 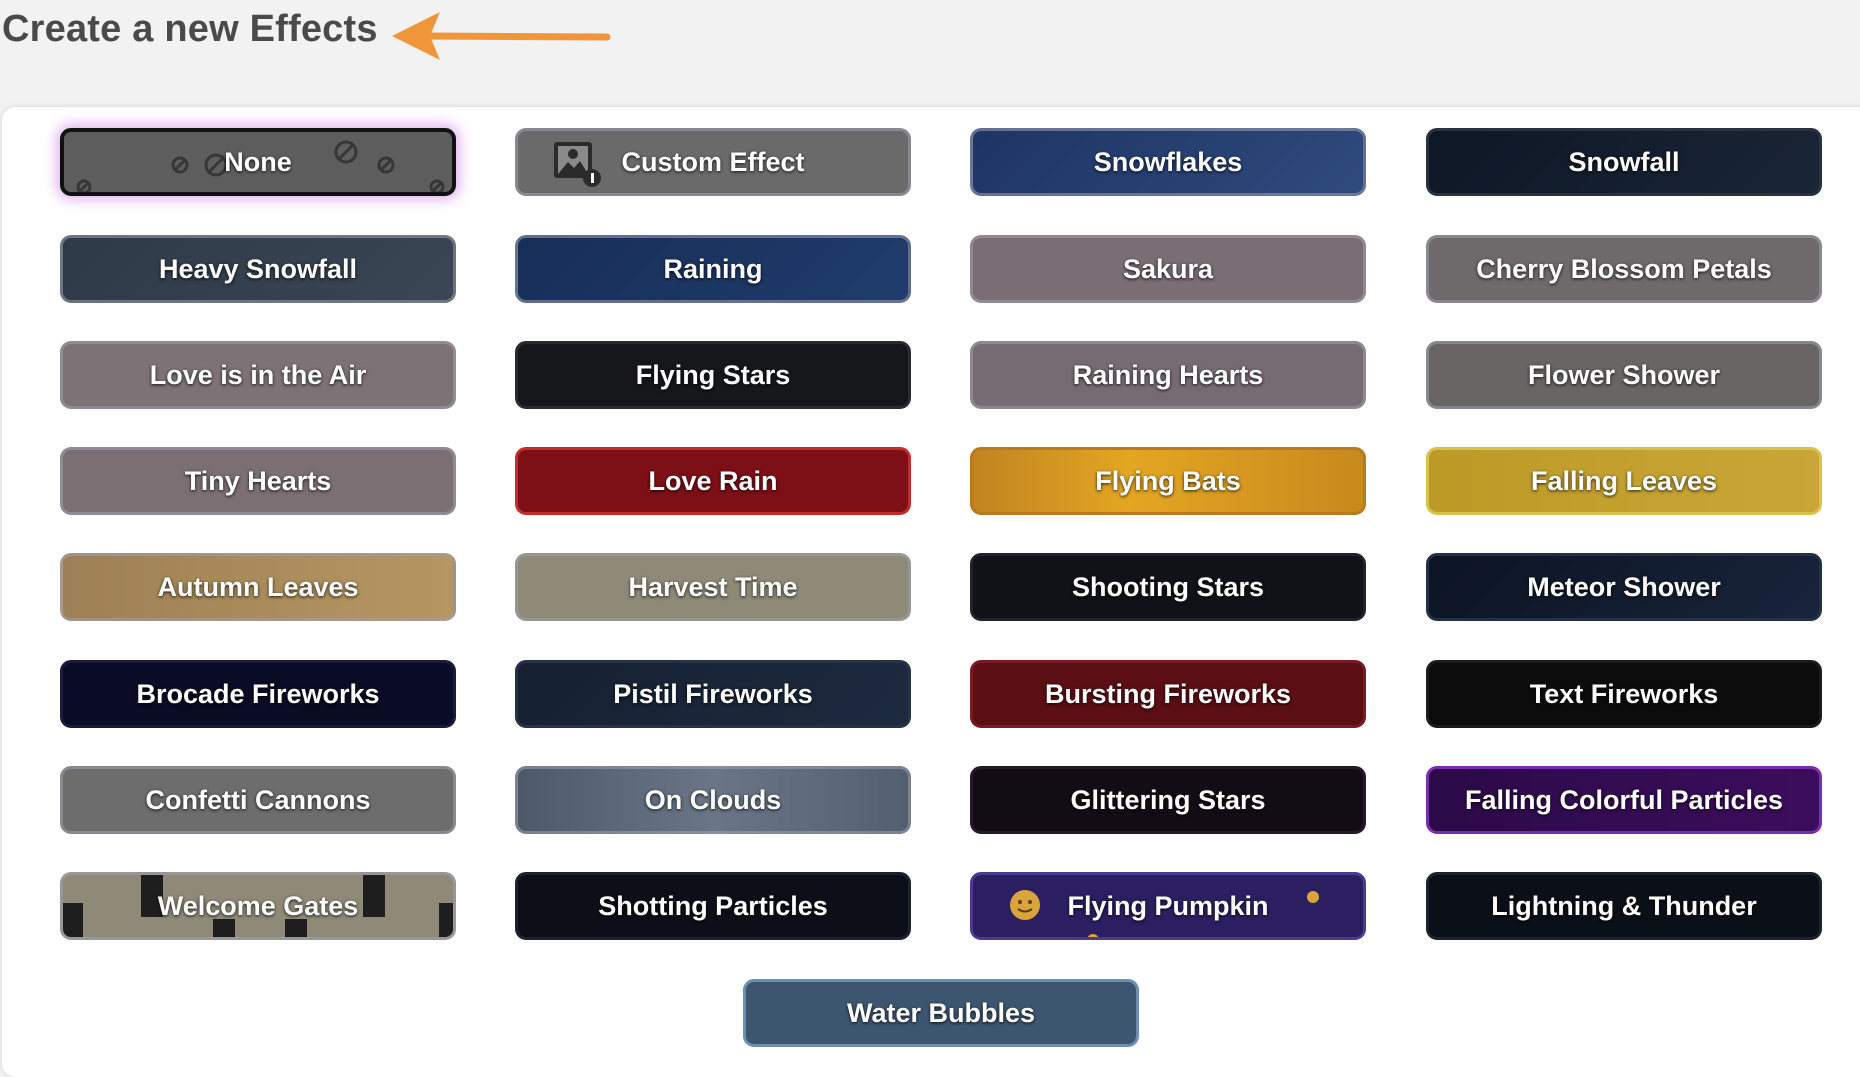 I want to click on effect-label: Pistil Fireworks, so click(x=713, y=693).